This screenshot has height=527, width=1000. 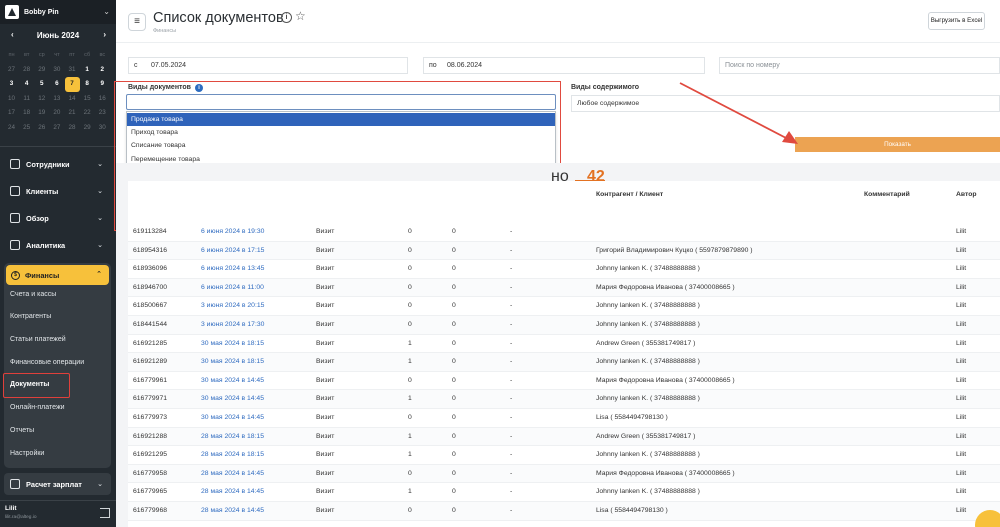 What do you see at coordinates (56, 84) in the screenshot?
I see `calendar-day: 6` at bounding box center [56, 84].